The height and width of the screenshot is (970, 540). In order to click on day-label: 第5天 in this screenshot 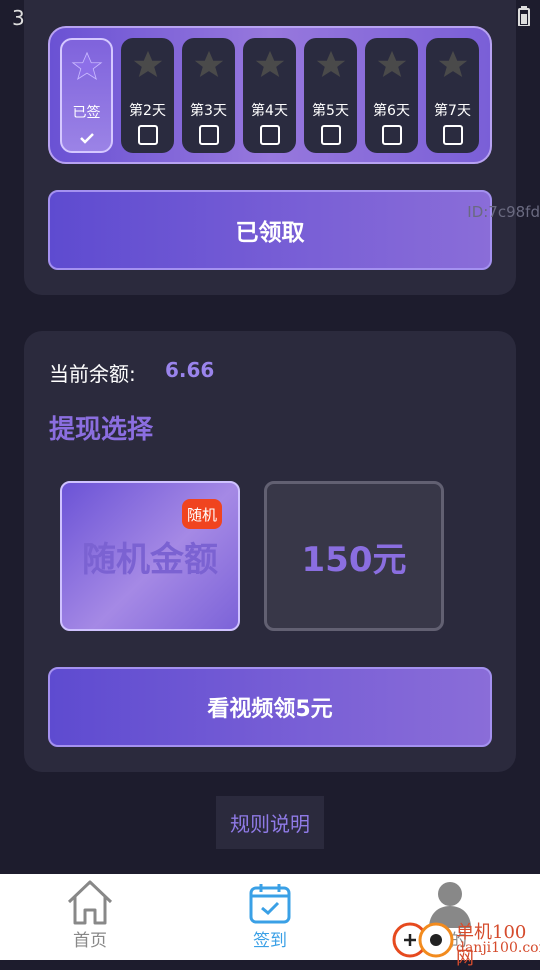, I will do `click(330, 111)`.